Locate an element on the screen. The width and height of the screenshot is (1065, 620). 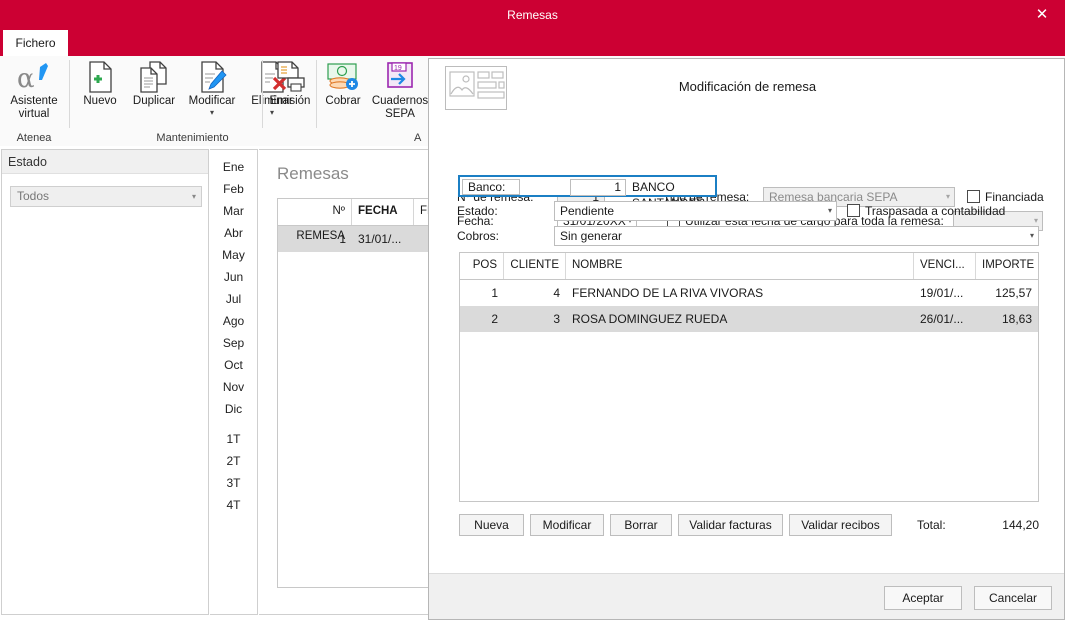
nuevo-button: Nuevo is located at coordinates (100, 83).